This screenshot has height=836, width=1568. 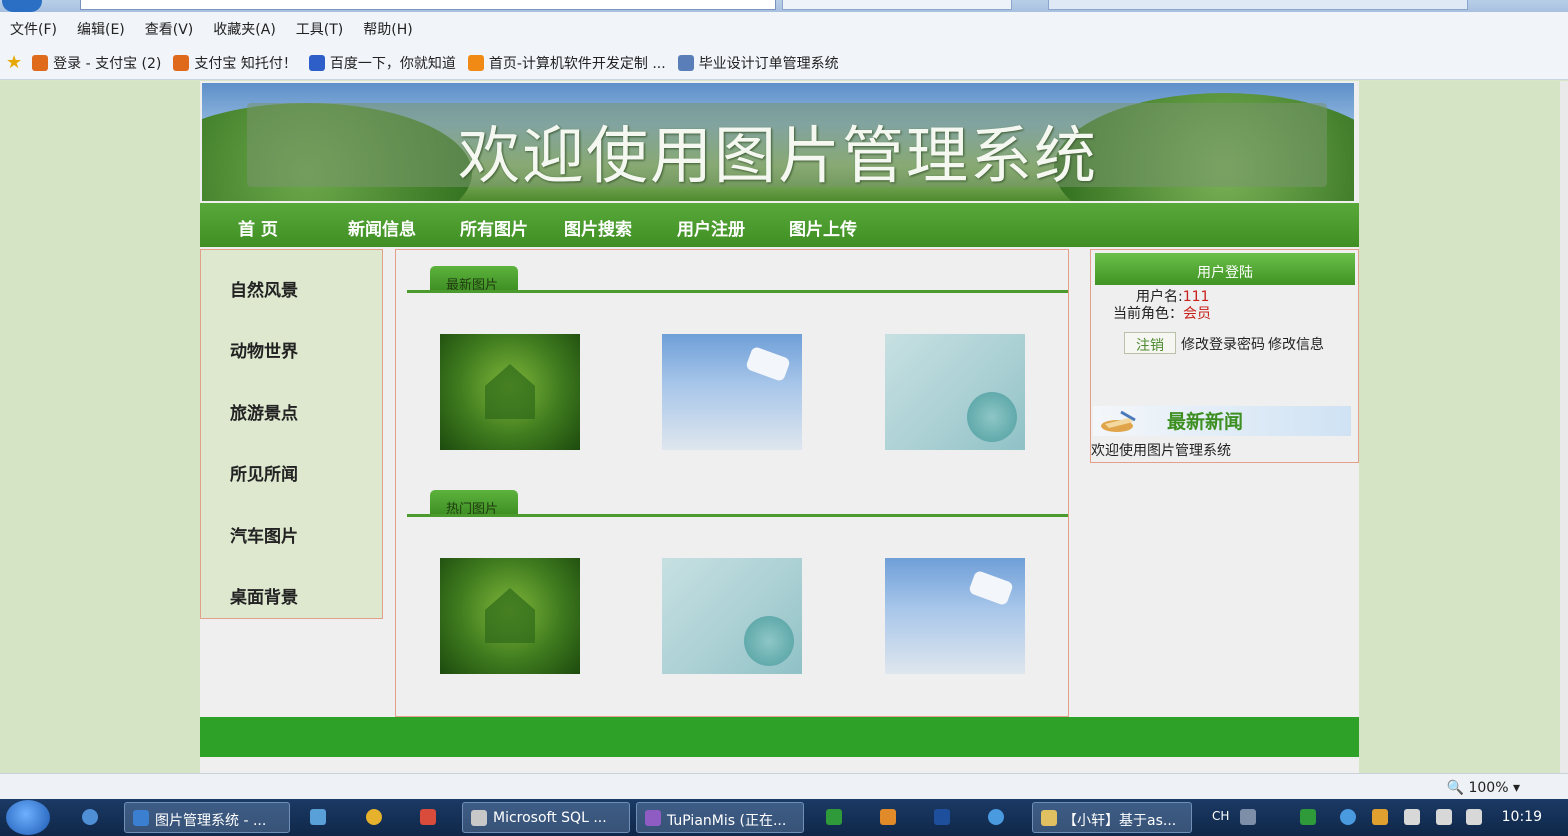 I want to click on favorite-label: 百度一下，你就知道, so click(x=392, y=63).